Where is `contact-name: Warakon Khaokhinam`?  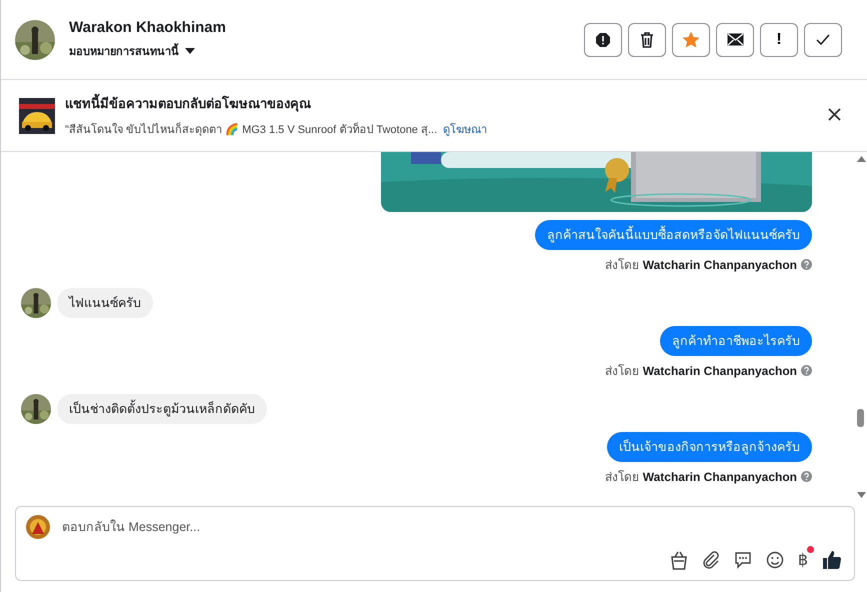 contact-name: Warakon Khaokhinam is located at coordinates (148, 27).